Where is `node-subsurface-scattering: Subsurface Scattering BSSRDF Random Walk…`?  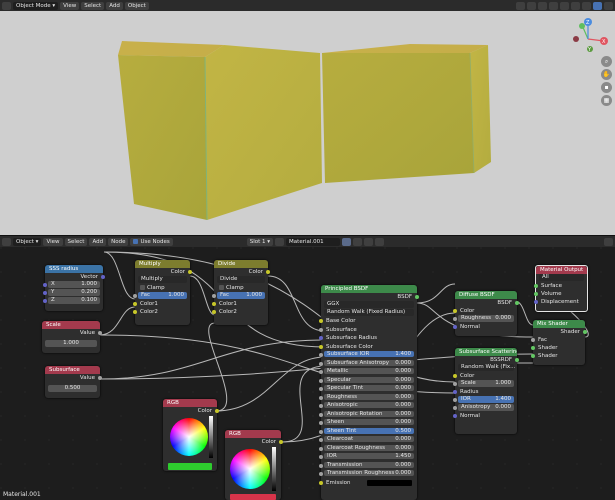 node-subsurface-scattering: Subsurface Scattering BSSRDF Random Walk… is located at coordinates (486, 391).